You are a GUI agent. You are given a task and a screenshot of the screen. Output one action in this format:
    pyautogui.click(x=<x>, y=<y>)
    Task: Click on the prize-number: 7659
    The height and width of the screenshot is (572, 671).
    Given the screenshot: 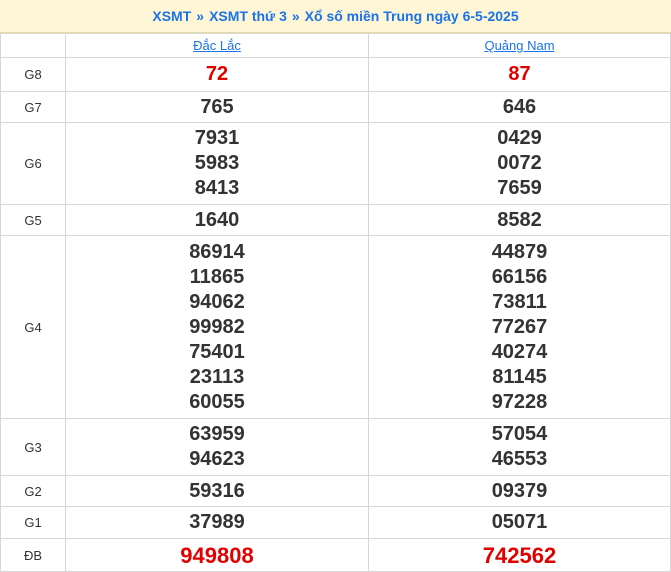 What is the action you would take?
    pyautogui.click(x=519, y=188)
    